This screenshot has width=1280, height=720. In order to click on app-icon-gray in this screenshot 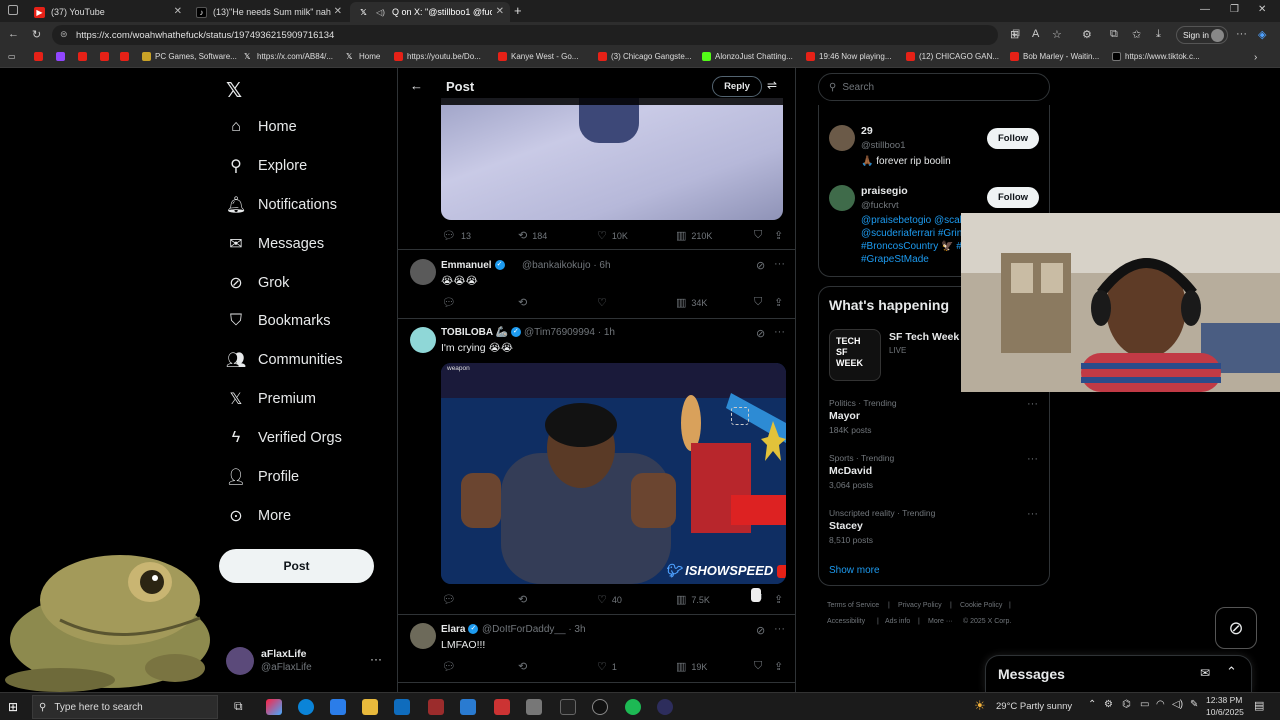, I will do `click(534, 707)`.